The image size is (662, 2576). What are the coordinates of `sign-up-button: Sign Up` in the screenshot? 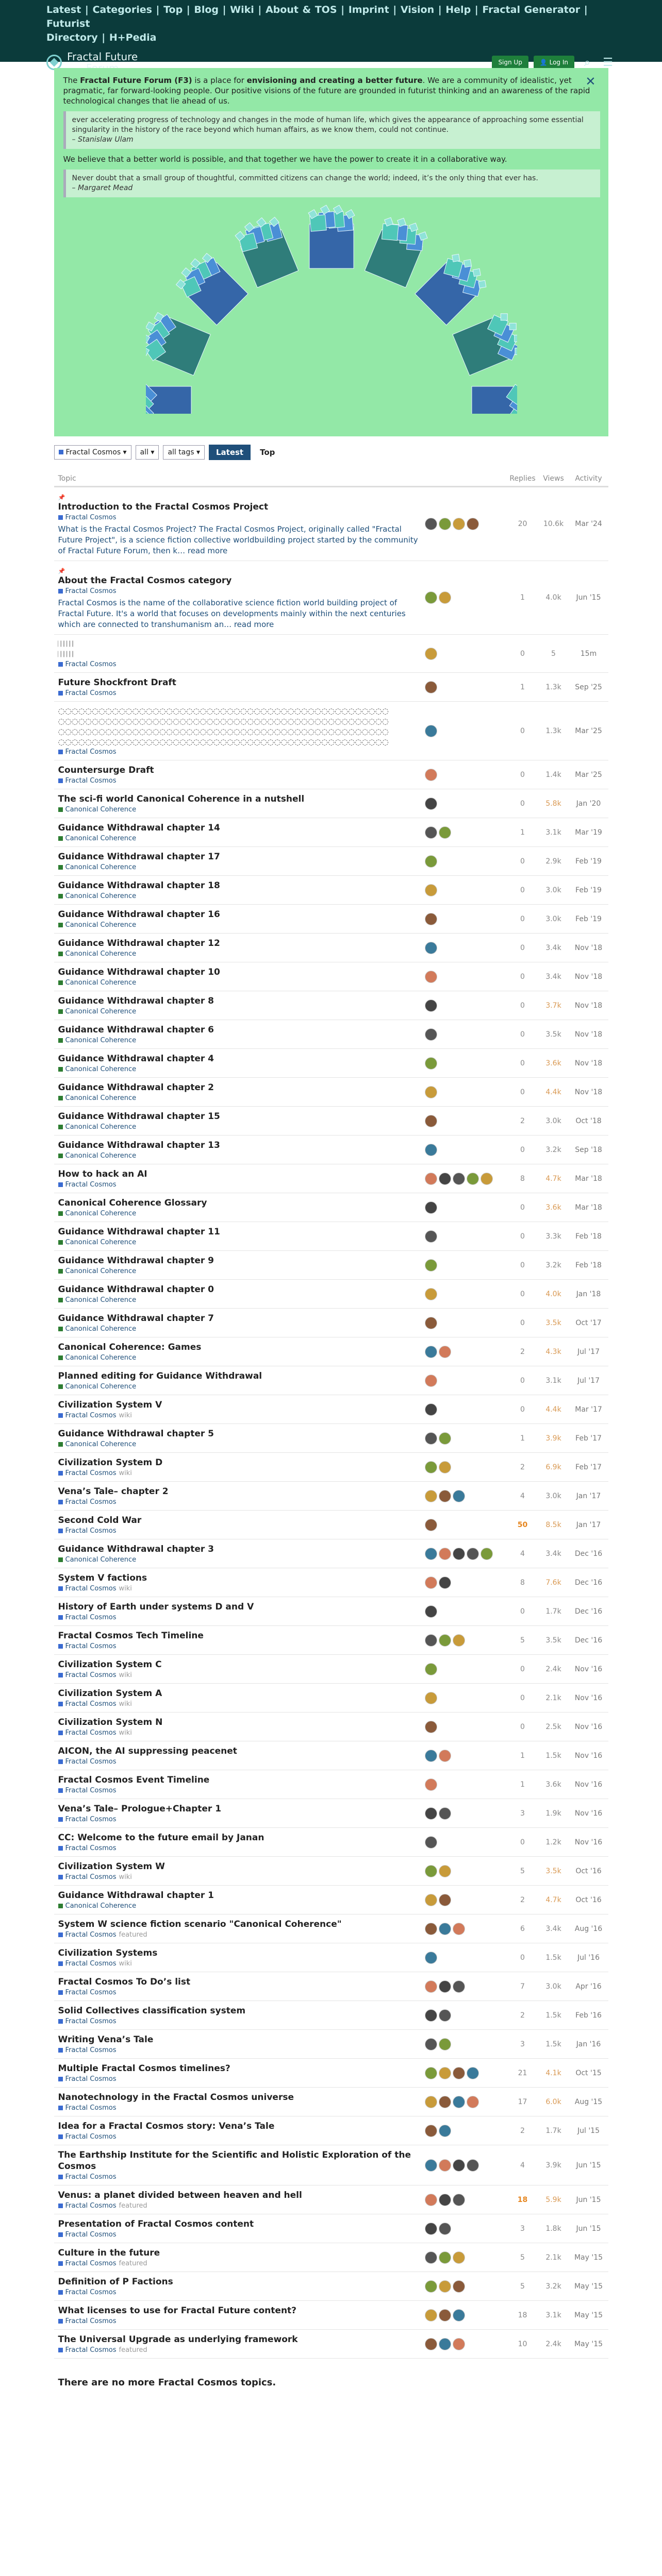 It's located at (510, 62).